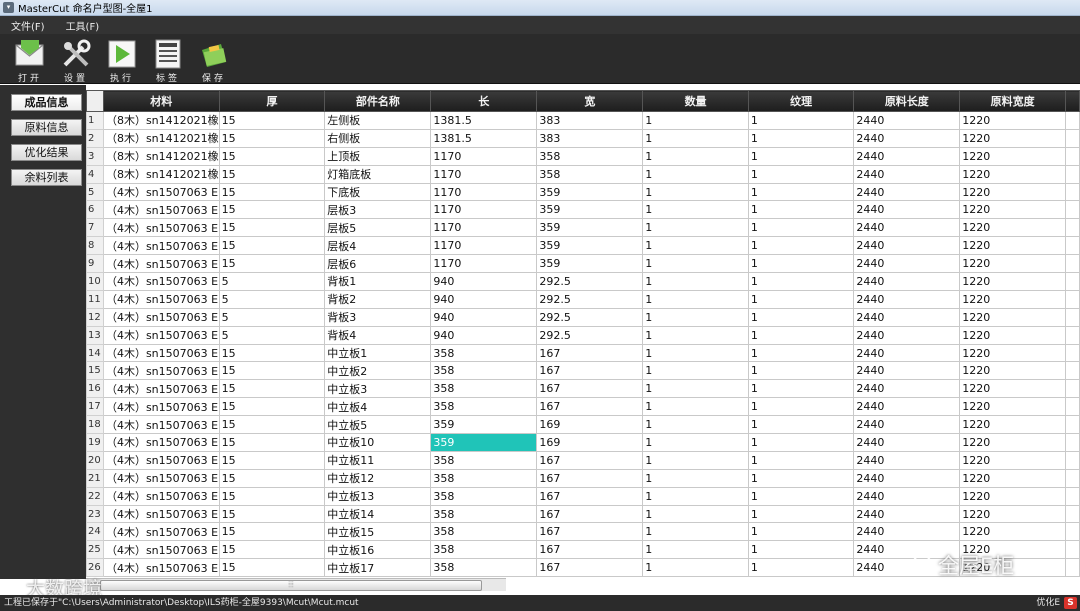 Image resolution: width=1080 pixels, height=611 pixels. Describe the element at coordinates (583, 496) in the screenshot. I see `table-row: 22 （4木）sn1507063 E 15 中立板13 358 167 1 1 2440 1220` at that location.